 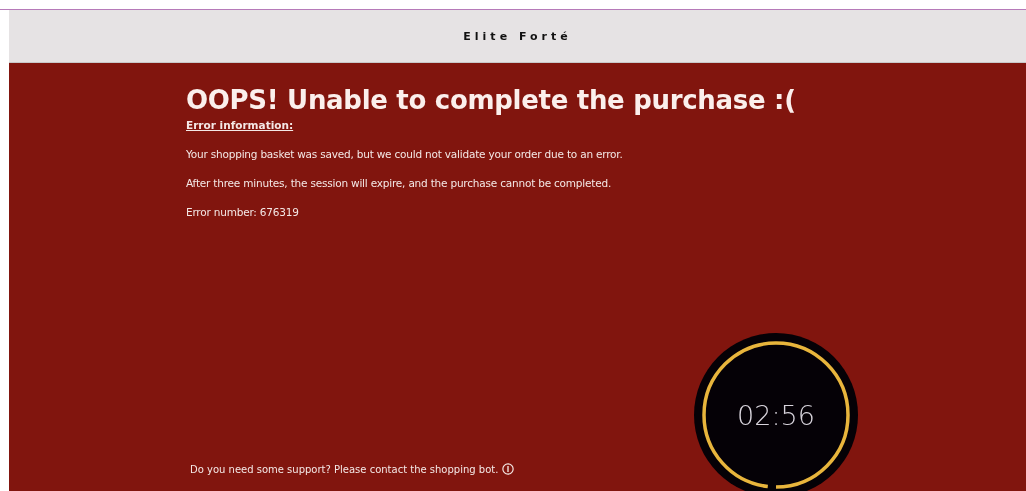 I want to click on info-icon, so click(x=508, y=469).